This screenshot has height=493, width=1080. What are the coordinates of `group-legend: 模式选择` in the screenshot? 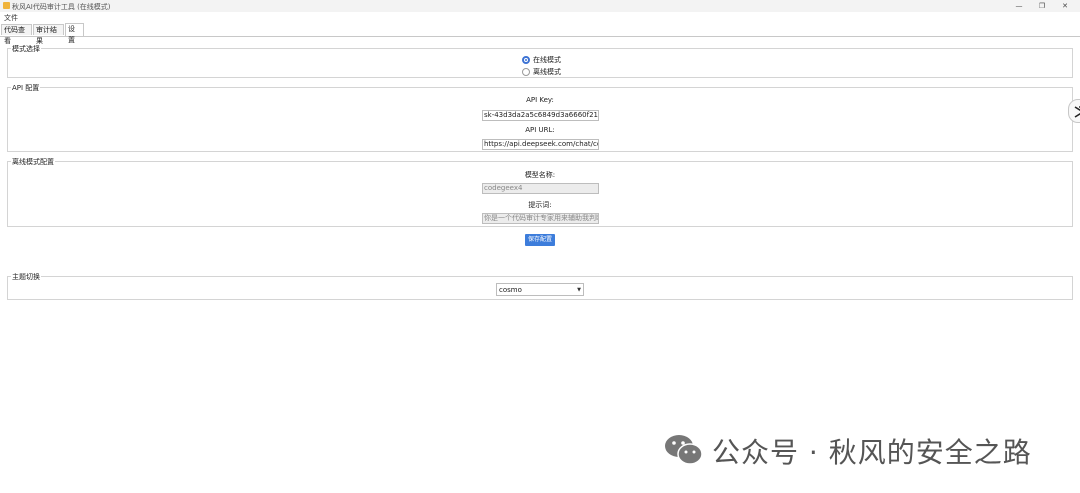 It's located at (26, 49).